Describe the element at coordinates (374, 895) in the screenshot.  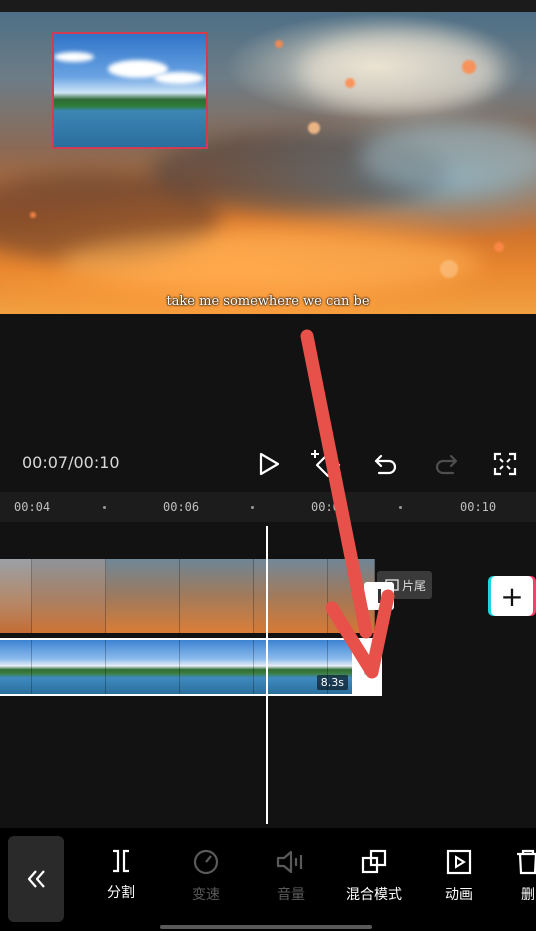
I see `tool-label: 混合模式` at that location.